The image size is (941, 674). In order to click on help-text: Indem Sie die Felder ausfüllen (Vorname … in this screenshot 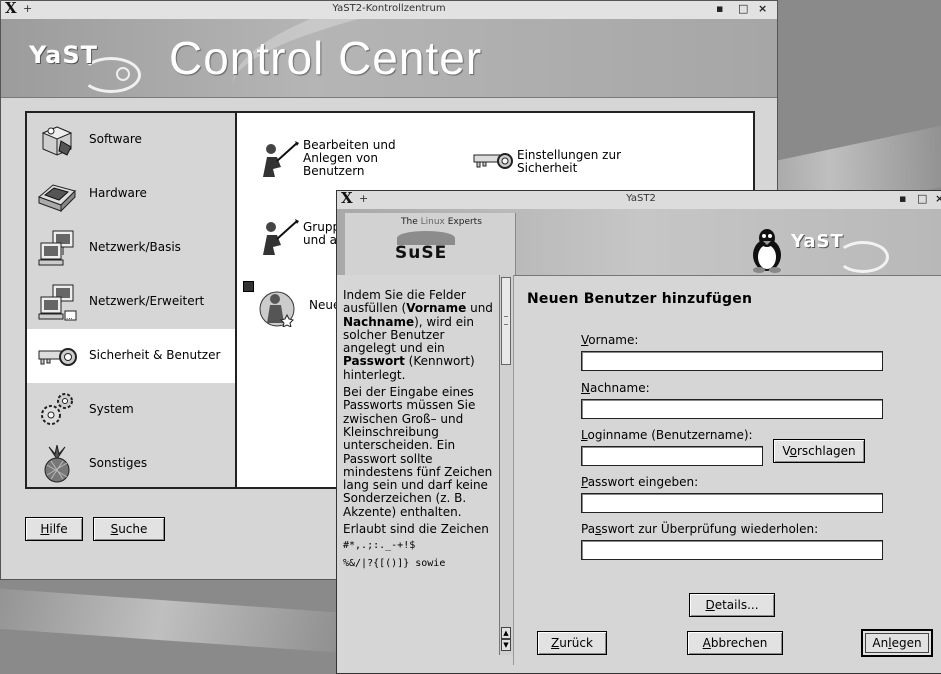, I will do `click(420, 429)`.